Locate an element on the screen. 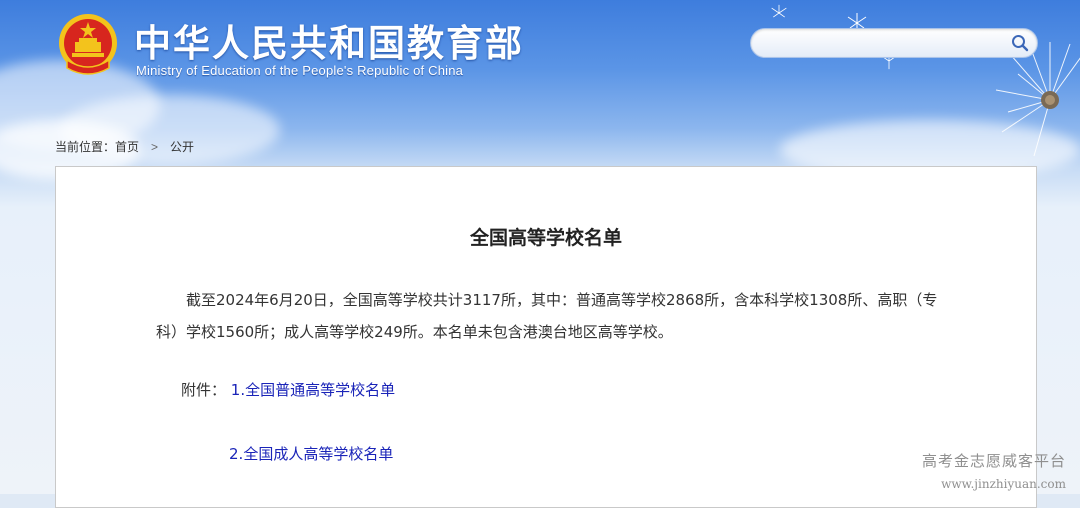 This screenshot has height=508, width=1080. site-title-cn: 中华人民共和国教育部 is located at coordinates (329, 40).